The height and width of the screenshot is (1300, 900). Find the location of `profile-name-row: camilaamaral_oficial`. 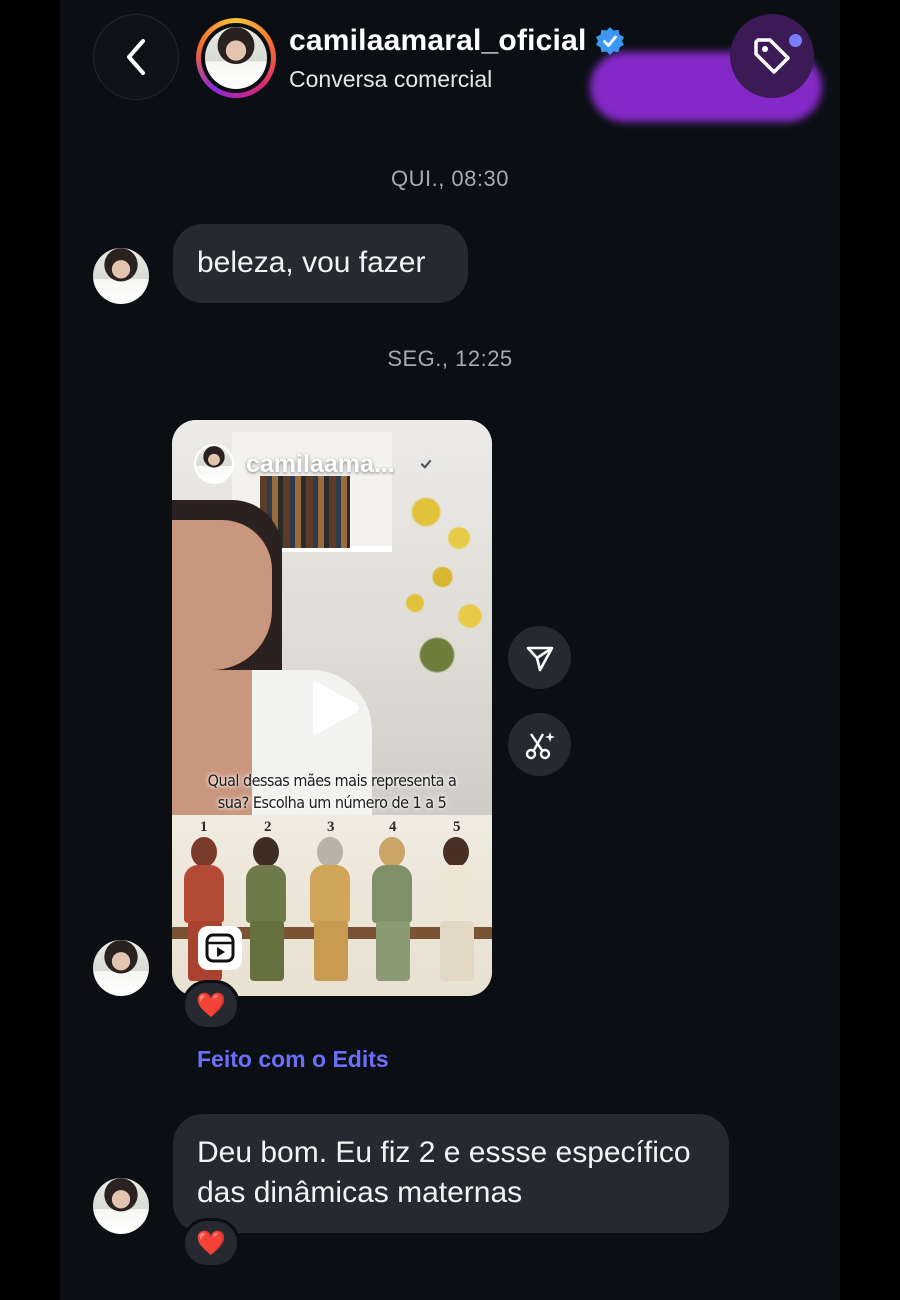

profile-name-row: camilaamaral_oficial is located at coordinates (457, 41).